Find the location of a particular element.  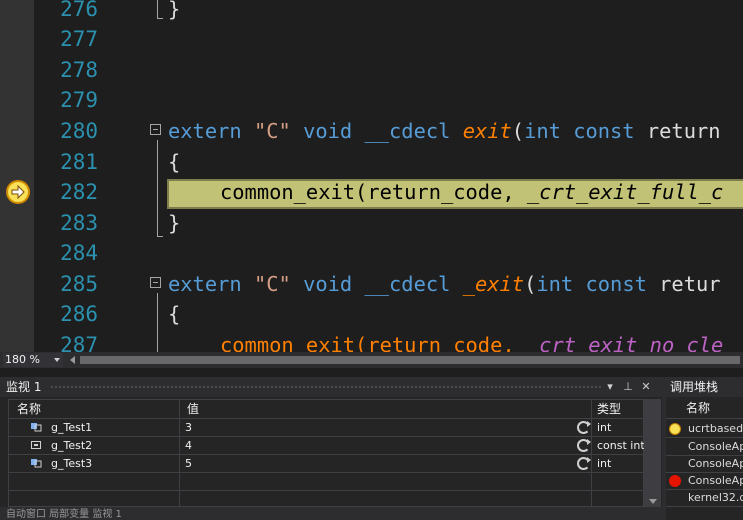

watch-row: g_Test1 3 int is located at coordinates (326, 428).